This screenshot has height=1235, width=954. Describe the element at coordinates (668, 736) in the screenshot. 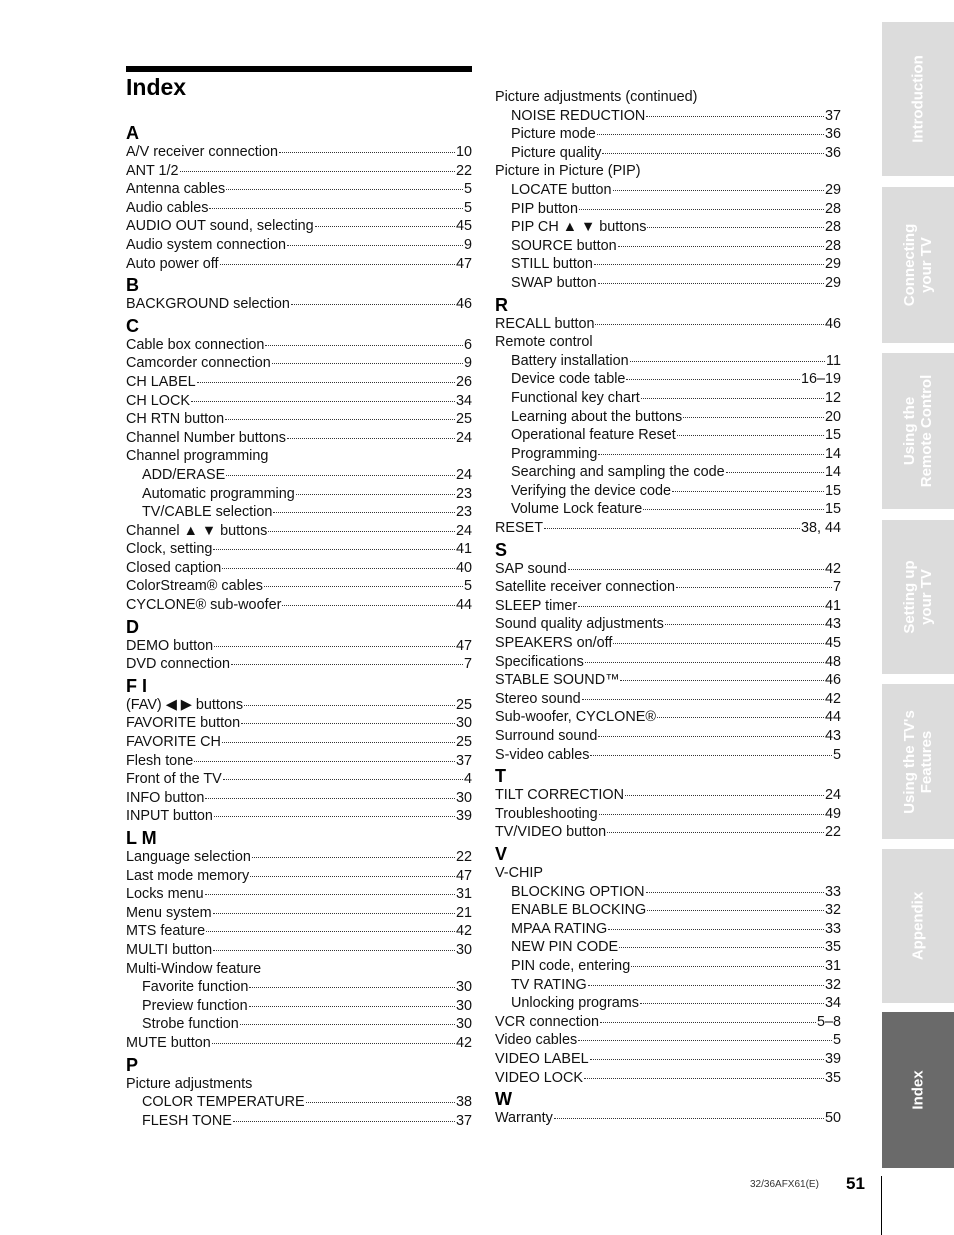

I see `index-entry: Surround sound 43` at that location.